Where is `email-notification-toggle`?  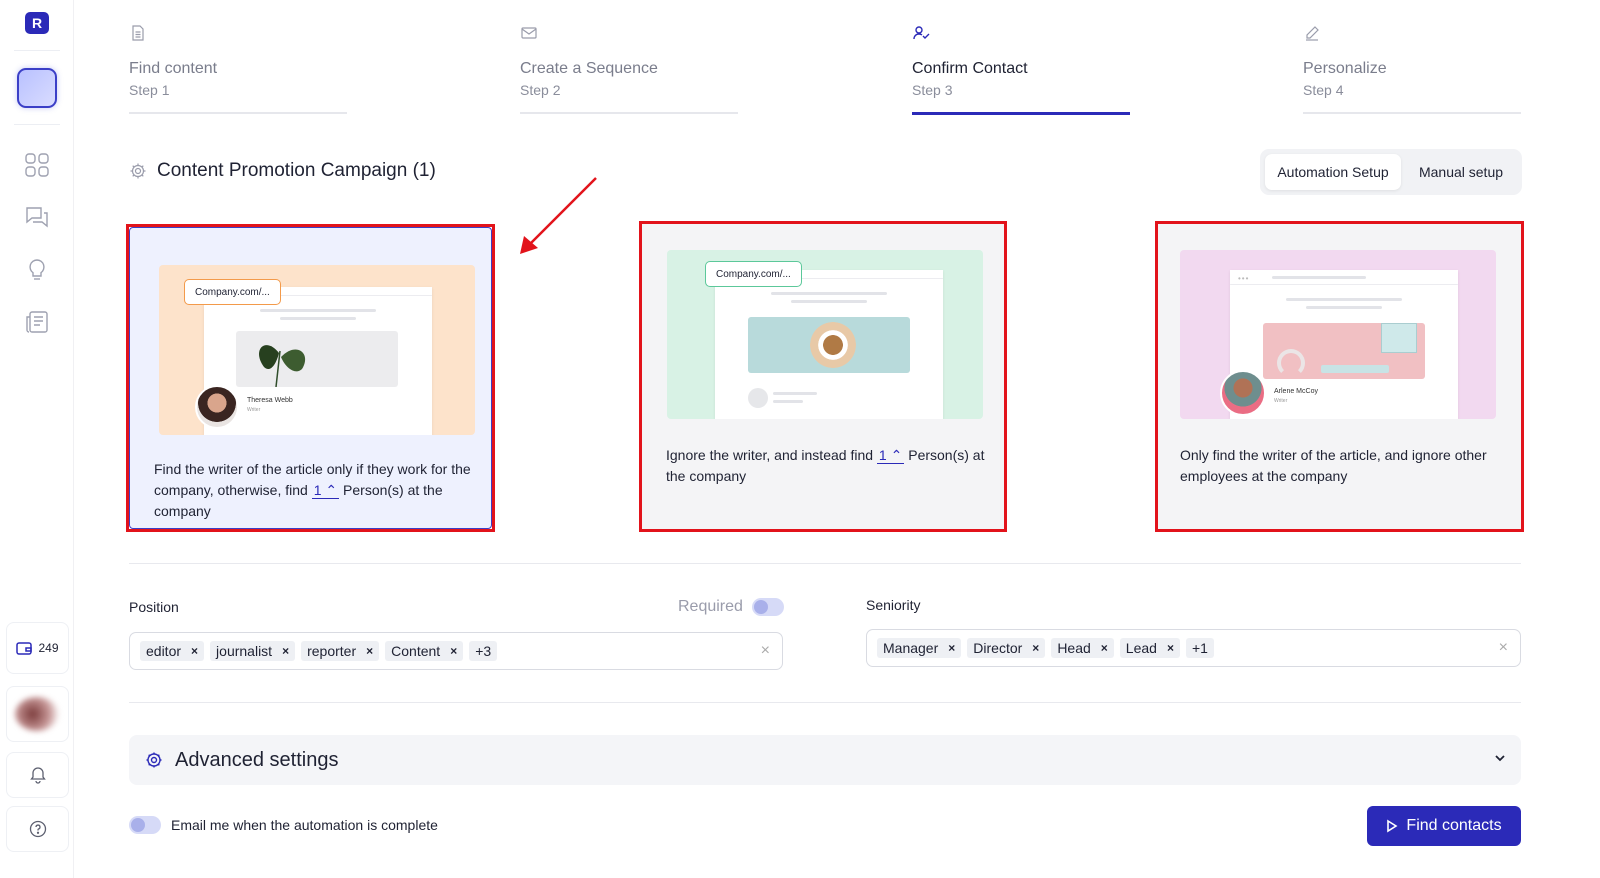
email-notification-toggle is located at coordinates (145, 825).